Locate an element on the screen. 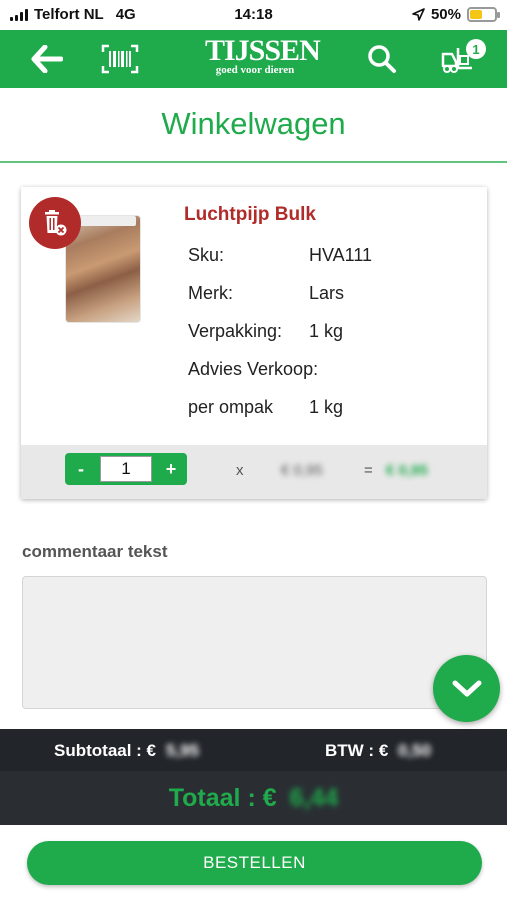 The width and height of the screenshot is (507, 900). trash-remove-icon is located at coordinates (56, 223).